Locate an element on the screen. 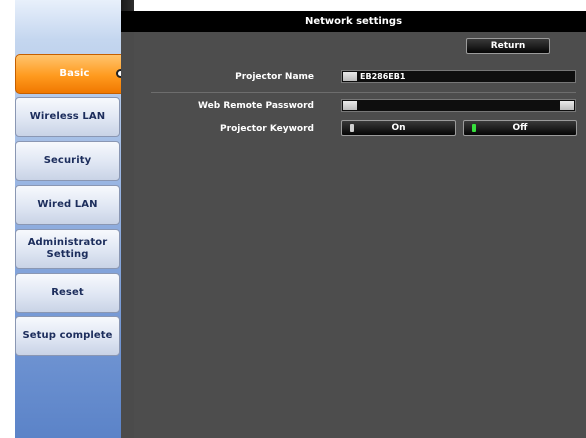 Image resolution: width=586 pixels, height=438 pixels. sidebar-item-administrator-setting: Administrator Setting is located at coordinates (67, 249).